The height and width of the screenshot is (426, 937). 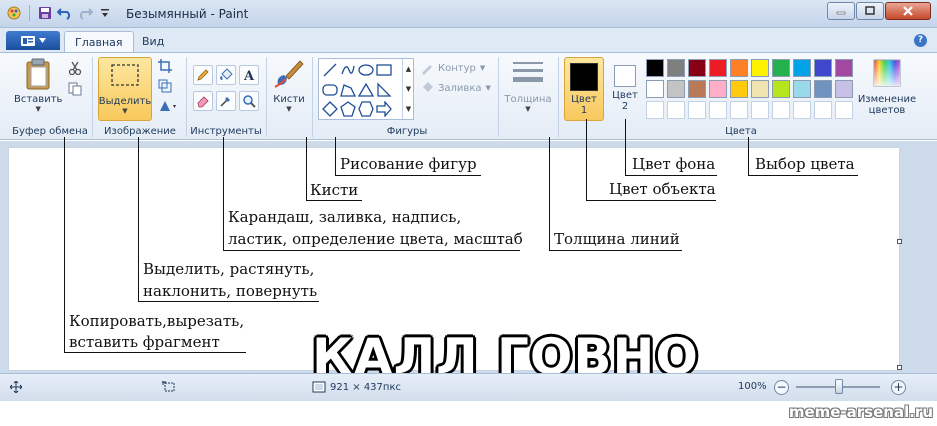 I want to click on zoom-slider-thumb, so click(x=839, y=386).